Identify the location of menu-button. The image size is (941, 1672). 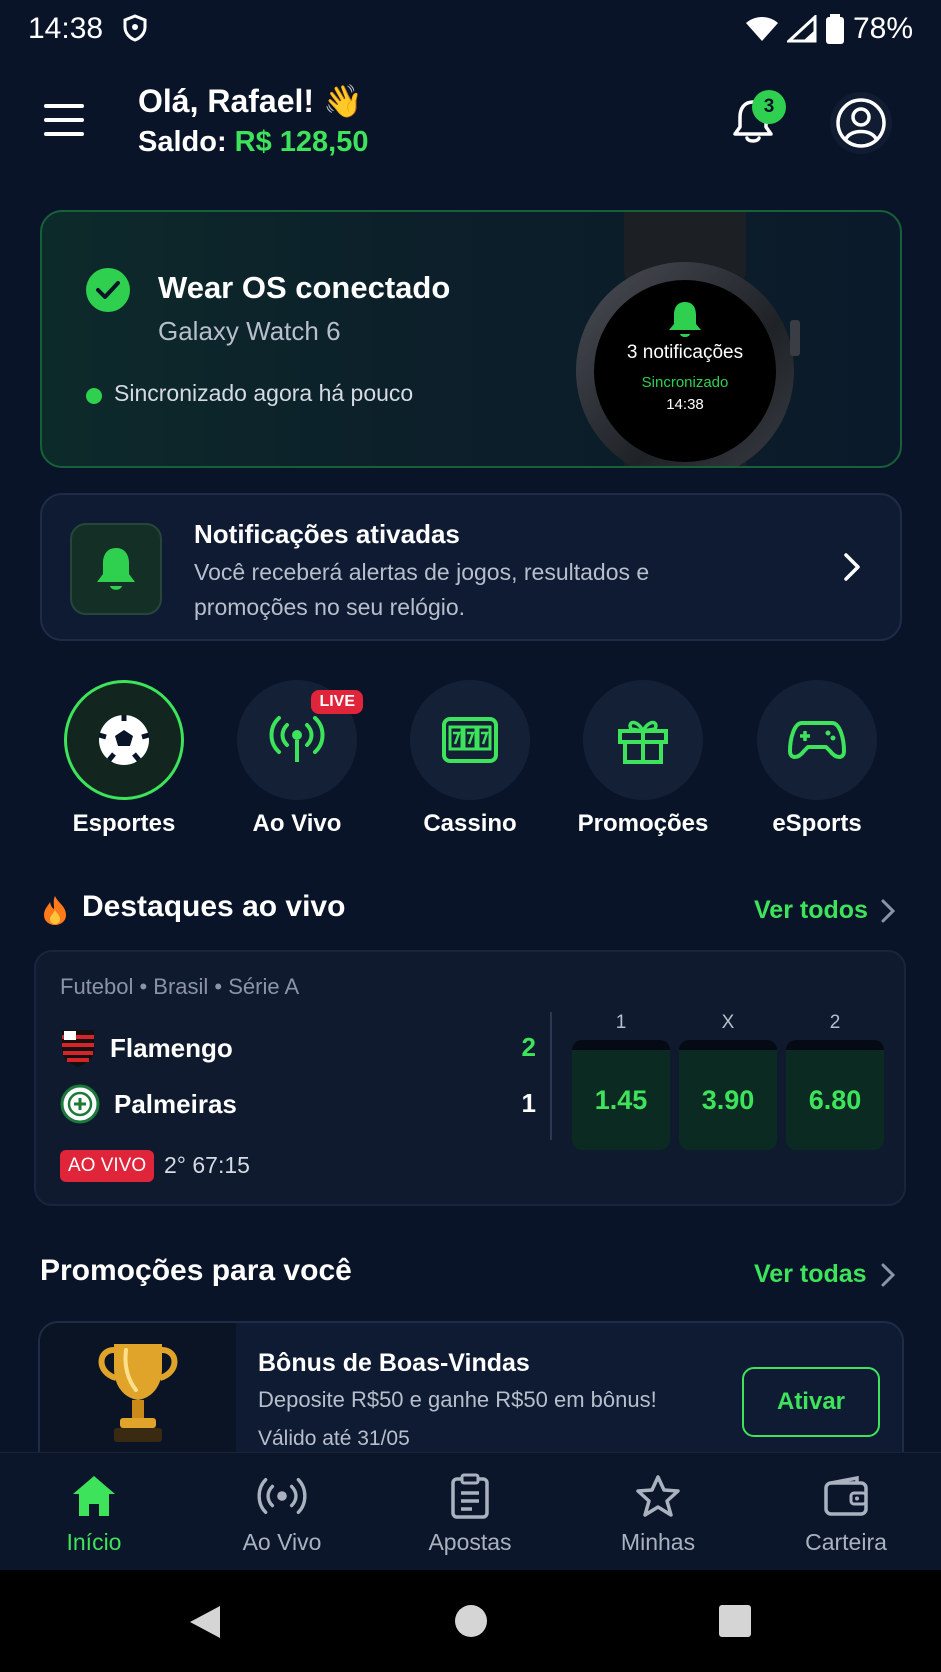
(65, 121).